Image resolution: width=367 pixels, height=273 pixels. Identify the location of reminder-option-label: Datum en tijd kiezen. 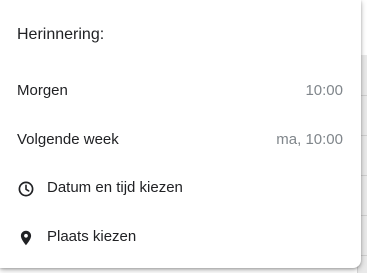
(115, 187).